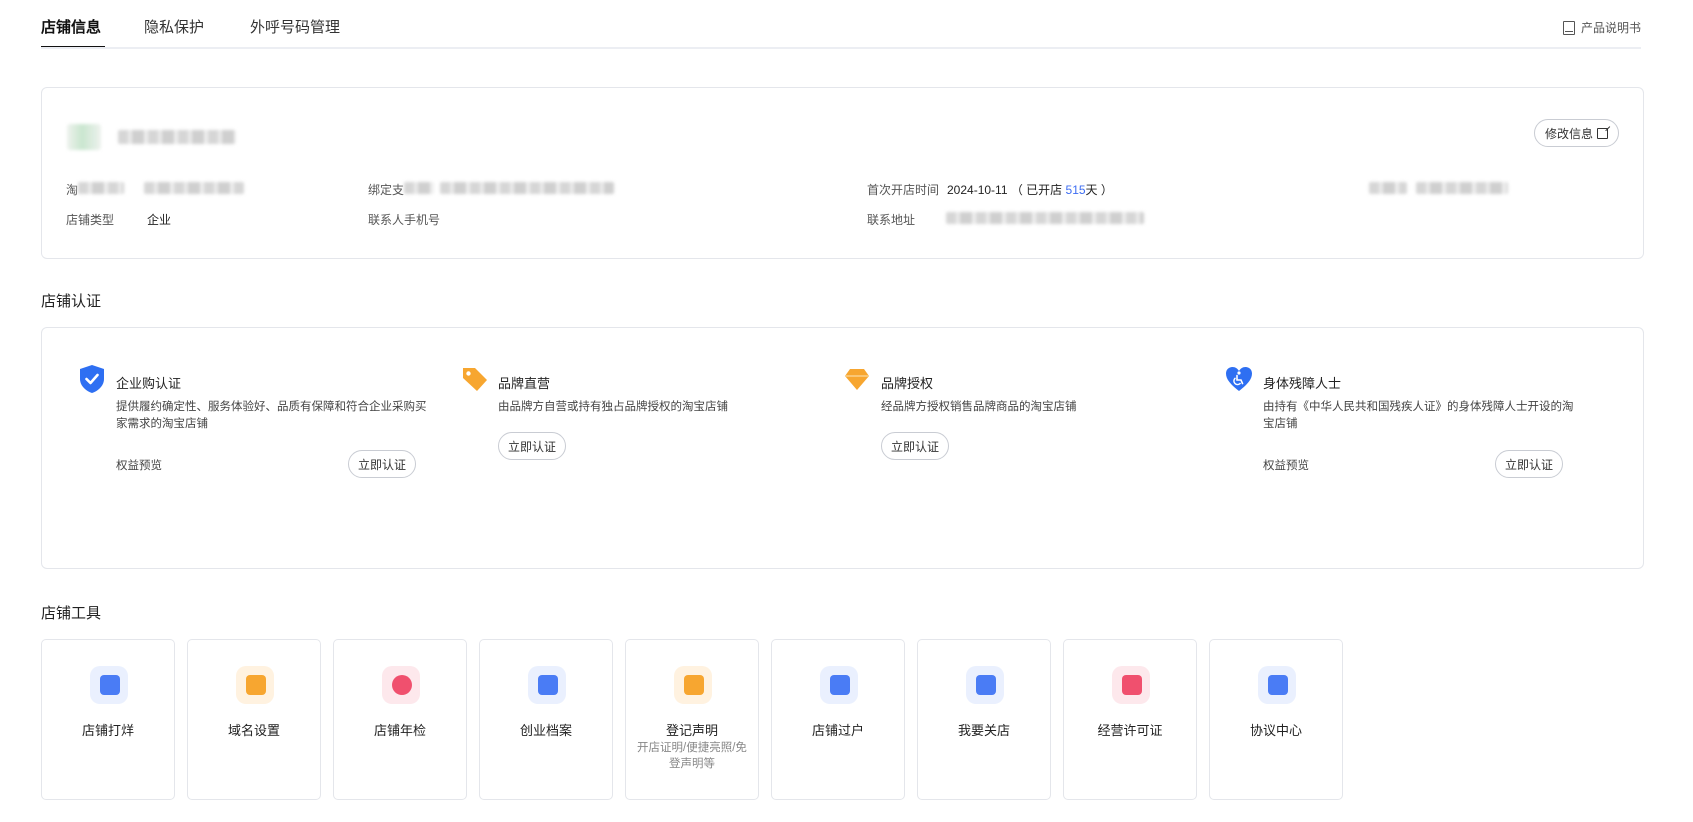 The image size is (1693, 822). What do you see at coordinates (107, 730) in the screenshot?
I see `tool-label: 店铺打烊` at bounding box center [107, 730].